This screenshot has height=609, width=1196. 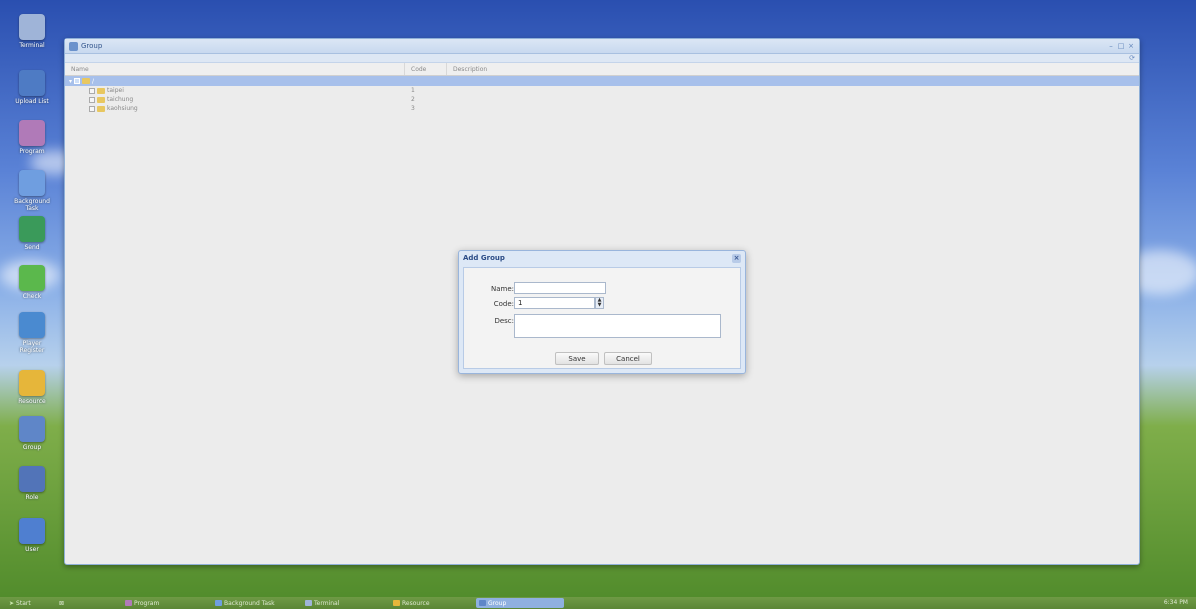 I want to click on column-header-code: Code, so click(x=426, y=69).